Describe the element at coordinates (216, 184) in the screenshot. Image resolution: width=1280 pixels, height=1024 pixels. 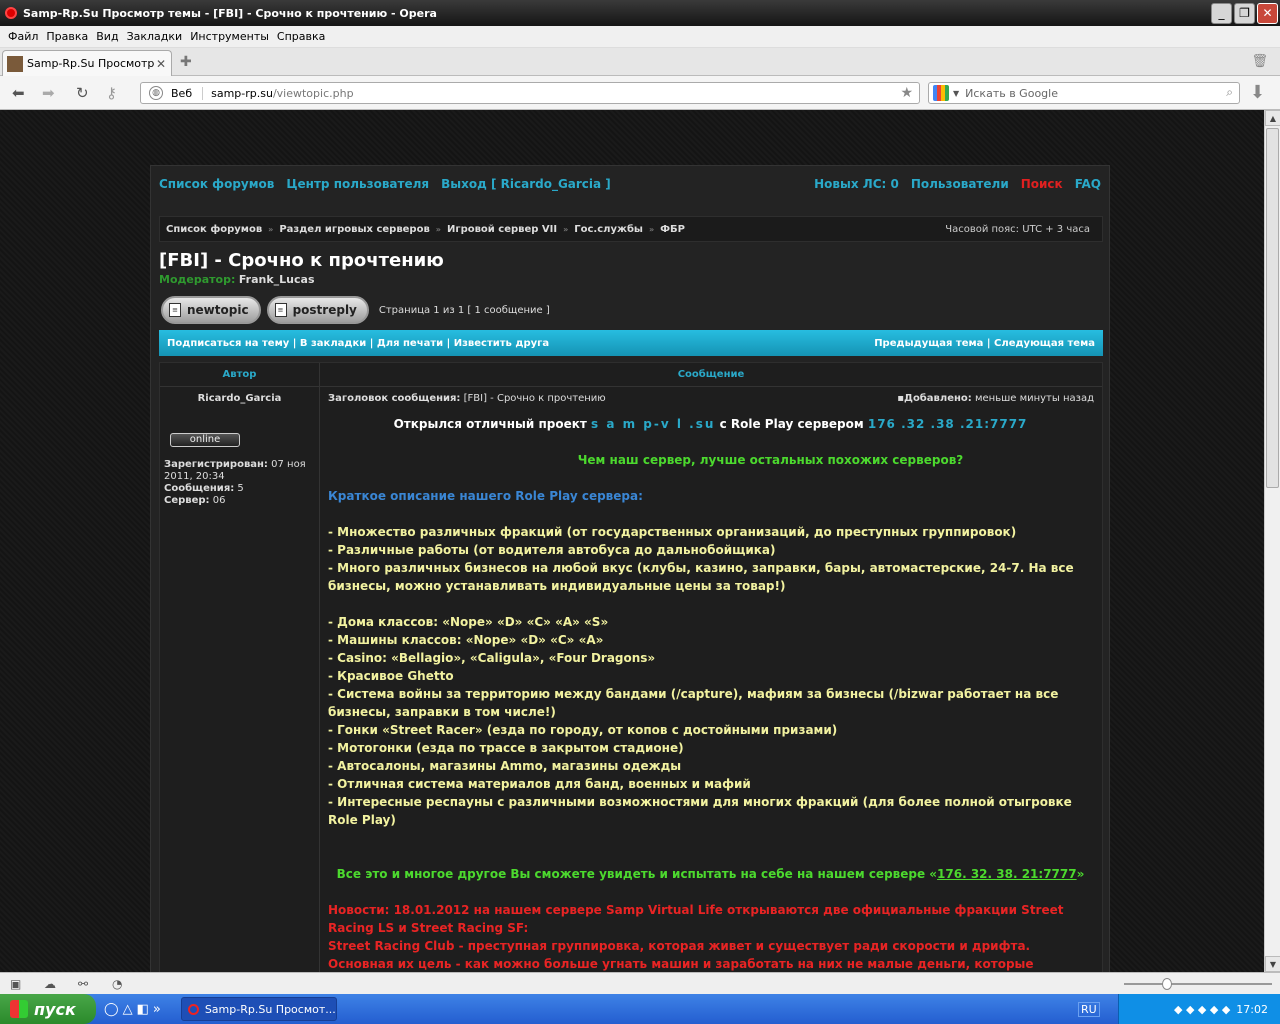
I see `nav-forum-list: Список форумов` at that location.